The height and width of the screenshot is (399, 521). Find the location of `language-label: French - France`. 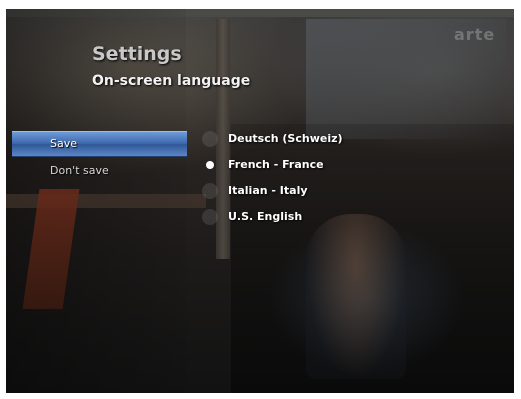

language-label: French - France is located at coordinates (276, 164).